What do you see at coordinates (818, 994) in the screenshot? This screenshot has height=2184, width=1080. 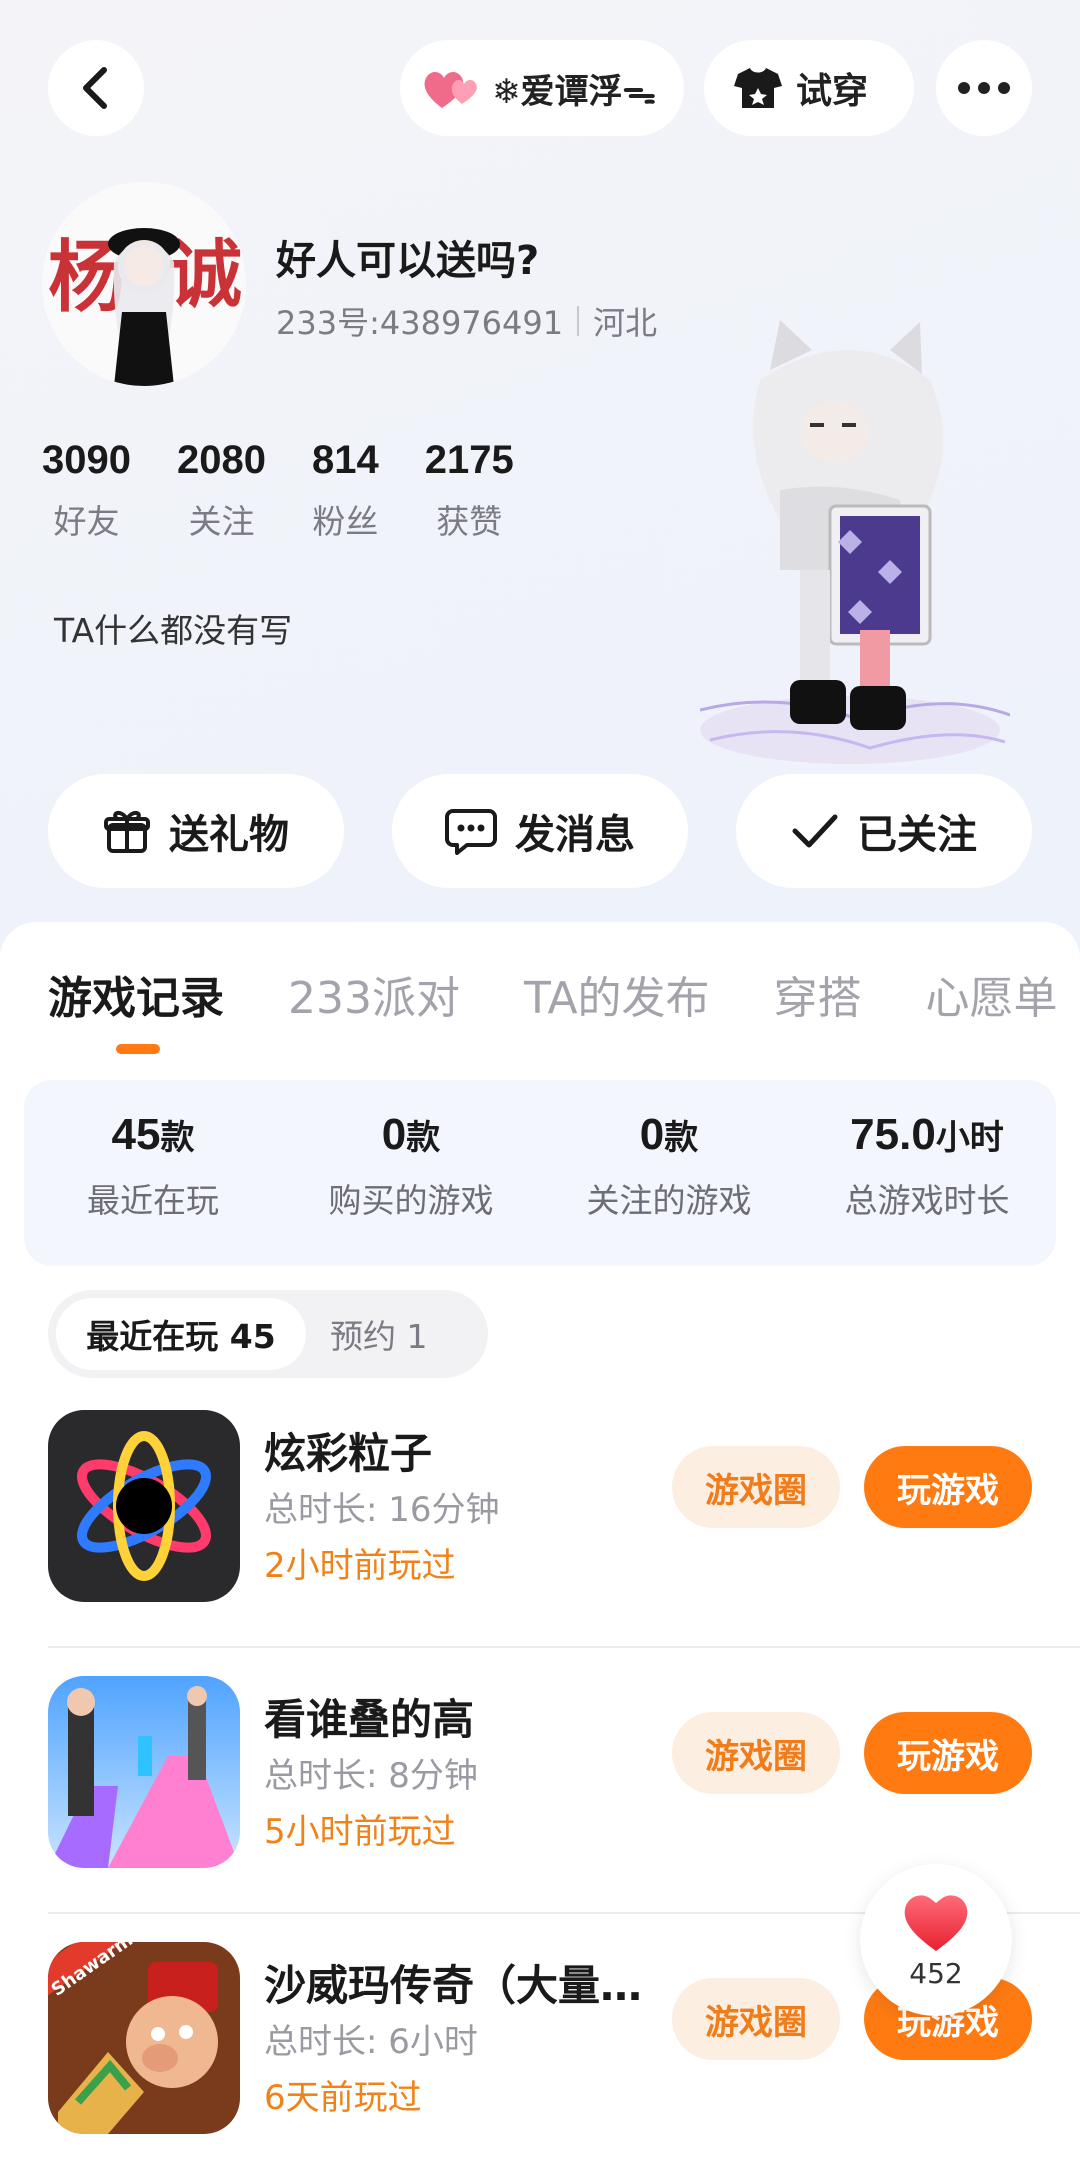 I see `tab-outfits: 穿搭` at bounding box center [818, 994].